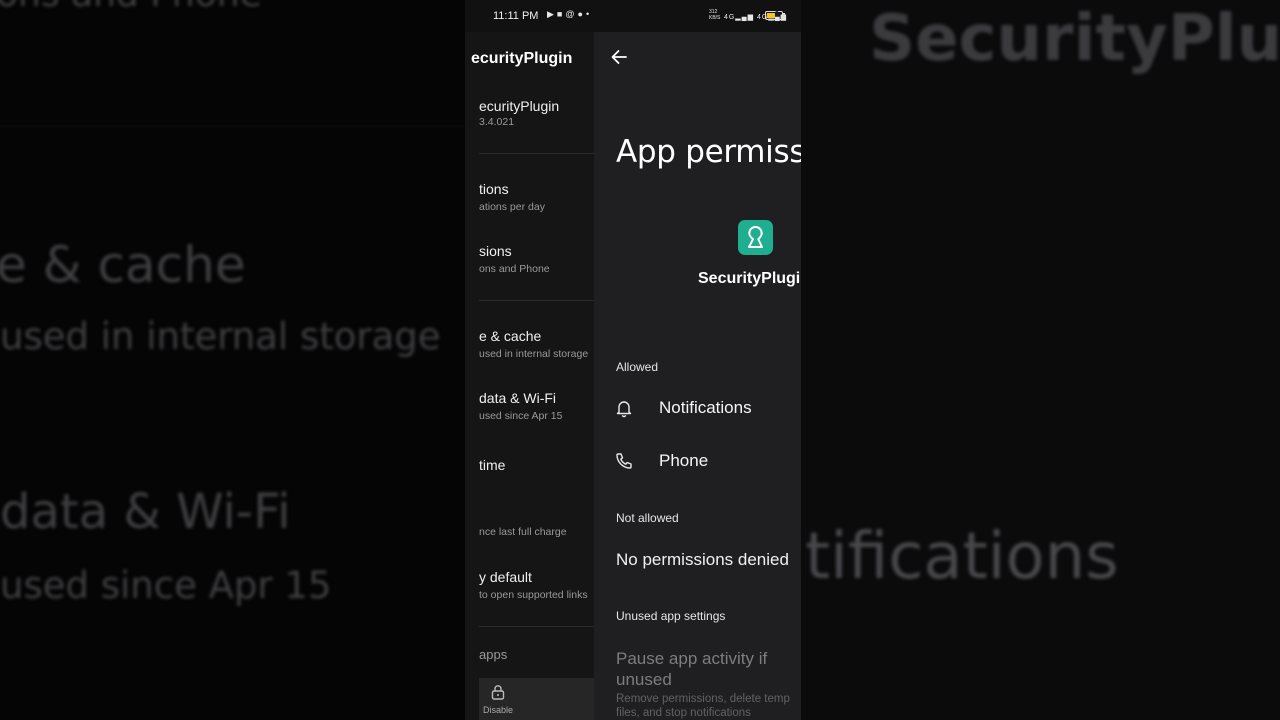 This screenshot has width=1280, height=720. Describe the element at coordinates (619, 57) in the screenshot. I see `back-arrow-icon` at that location.